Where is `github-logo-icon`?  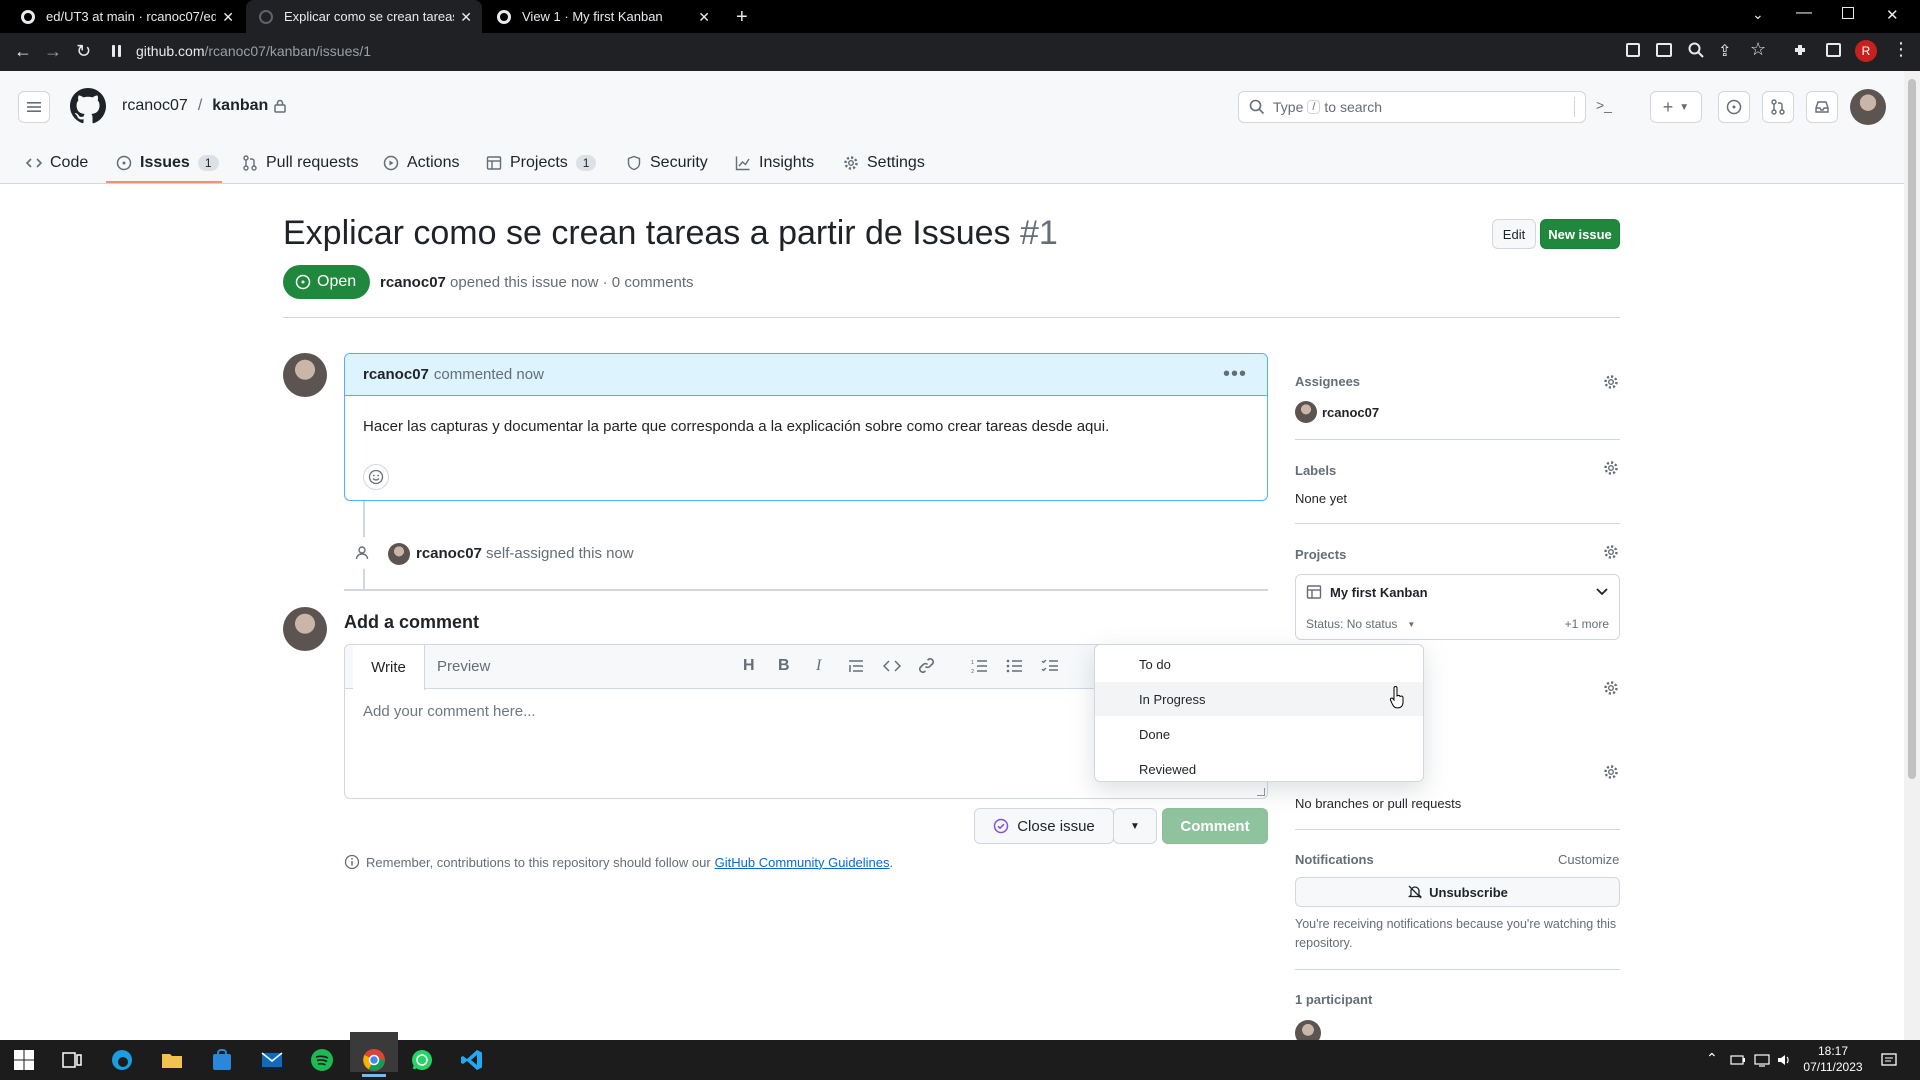
github-logo-icon is located at coordinates (88, 106).